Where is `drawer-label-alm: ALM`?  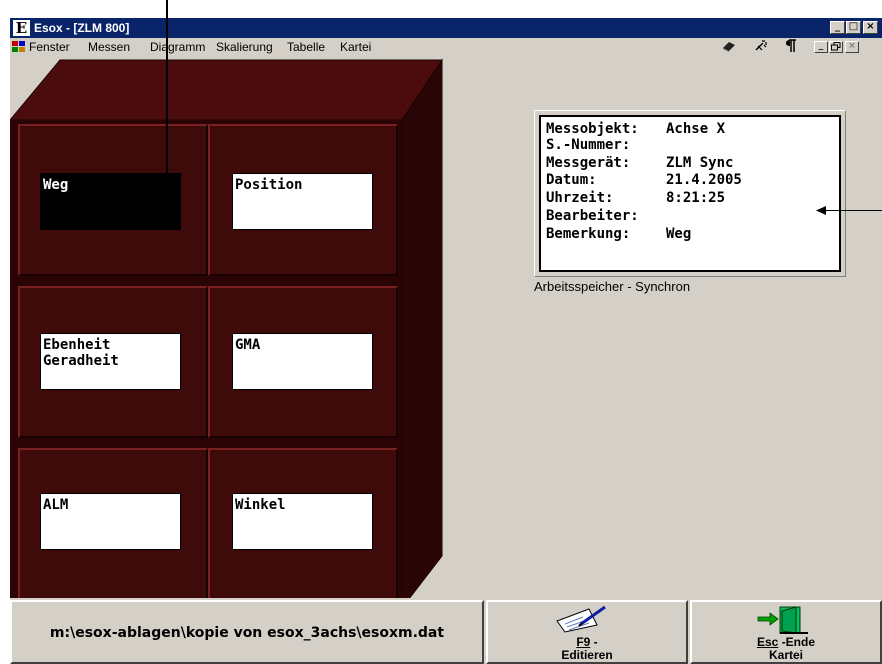 drawer-label-alm: ALM is located at coordinates (110, 521).